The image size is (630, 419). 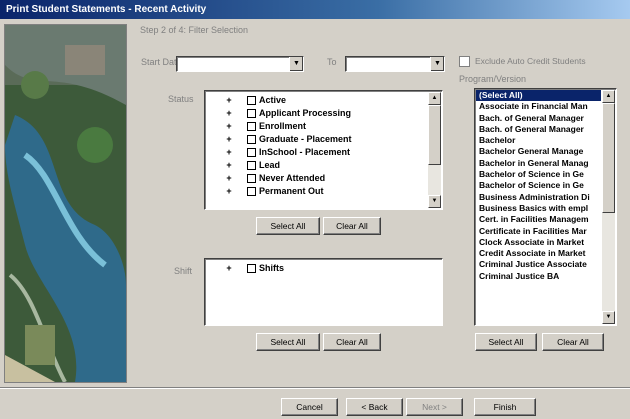 I want to click on list-item: Bachelor in General Manag, so click(x=538, y=163).